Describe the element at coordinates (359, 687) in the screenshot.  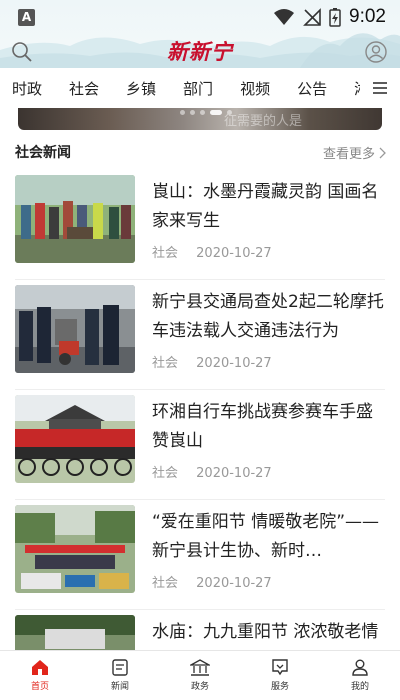
I see `nav-profile-label: 我的` at that location.